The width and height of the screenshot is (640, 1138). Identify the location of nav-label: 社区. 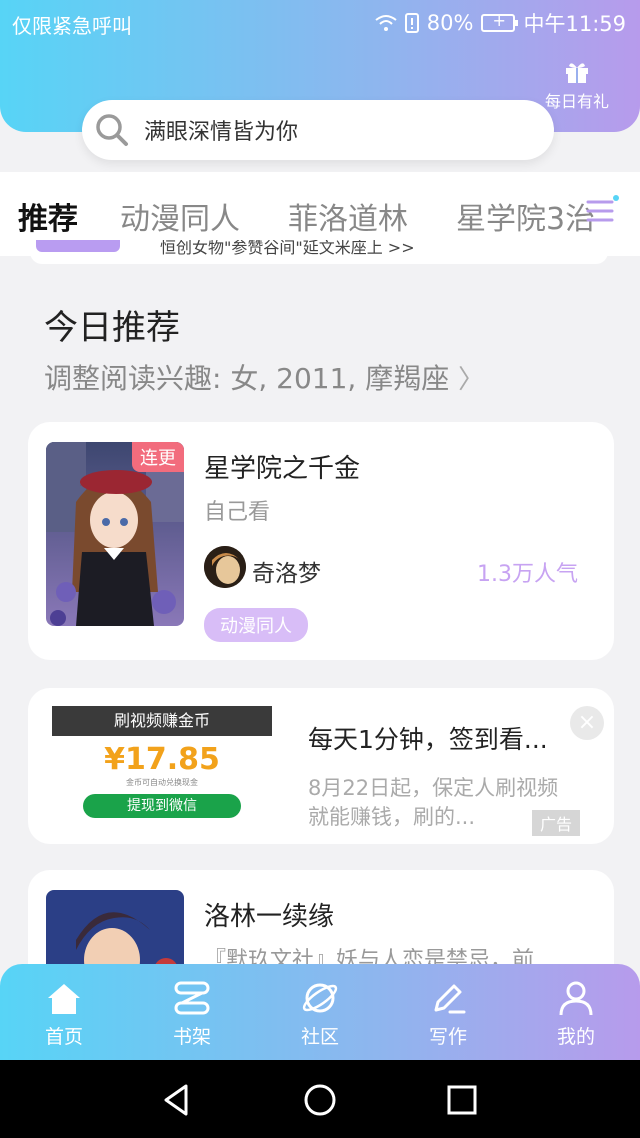
(319, 1037).